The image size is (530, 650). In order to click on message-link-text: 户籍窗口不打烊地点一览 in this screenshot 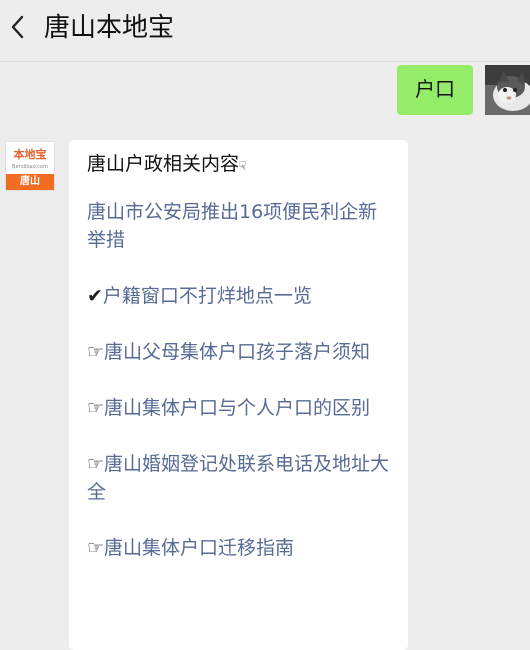, I will do `click(207, 296)`.